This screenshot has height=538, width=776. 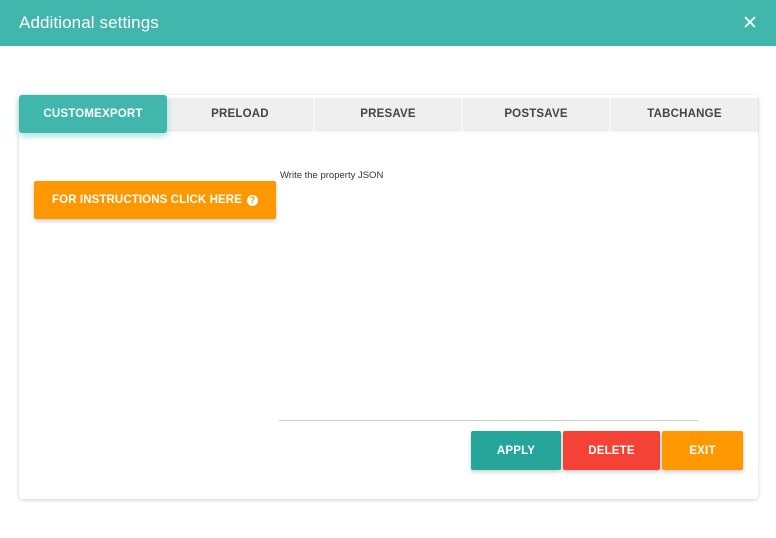 I want to click on json-field-label: Write the property JSON, so click(x=332, y=175).